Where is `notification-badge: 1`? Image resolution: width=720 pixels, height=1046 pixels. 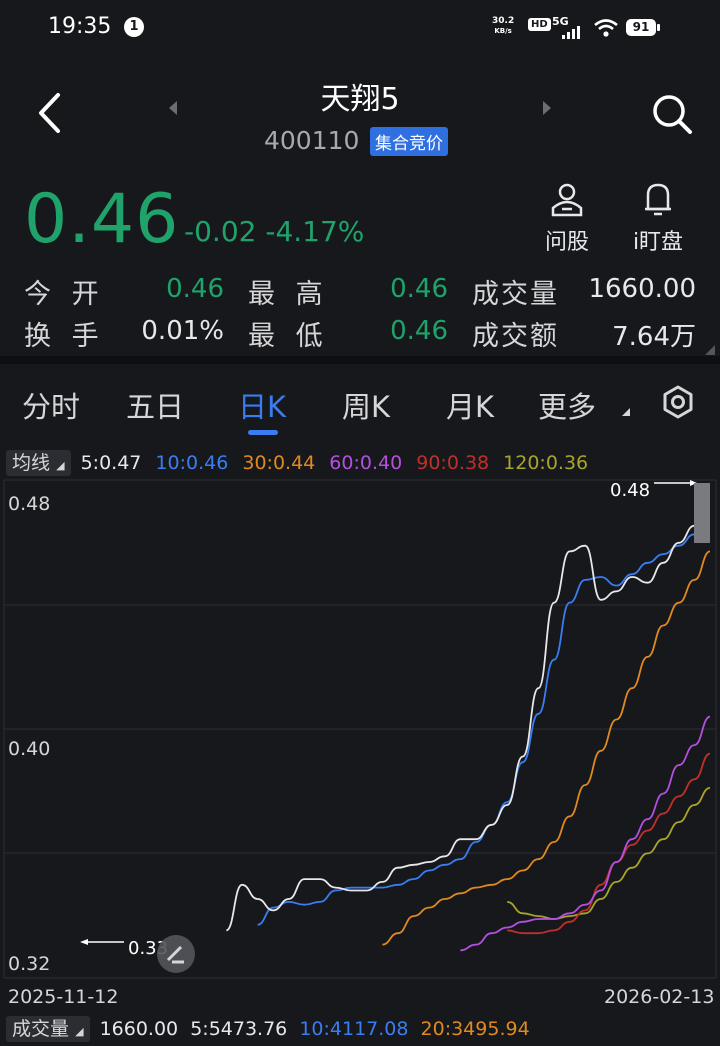 notification-badge: 1 is located at coordinates (134, 27).